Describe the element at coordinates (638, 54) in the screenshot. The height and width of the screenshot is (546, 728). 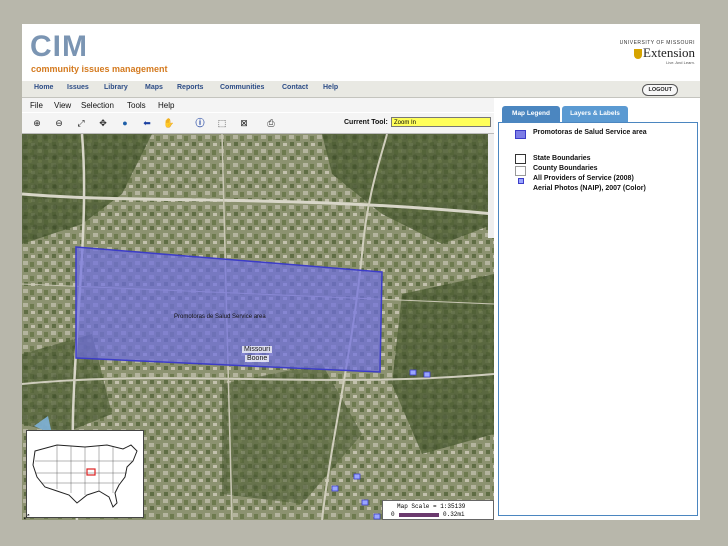
I see `shield-icon` at that location.